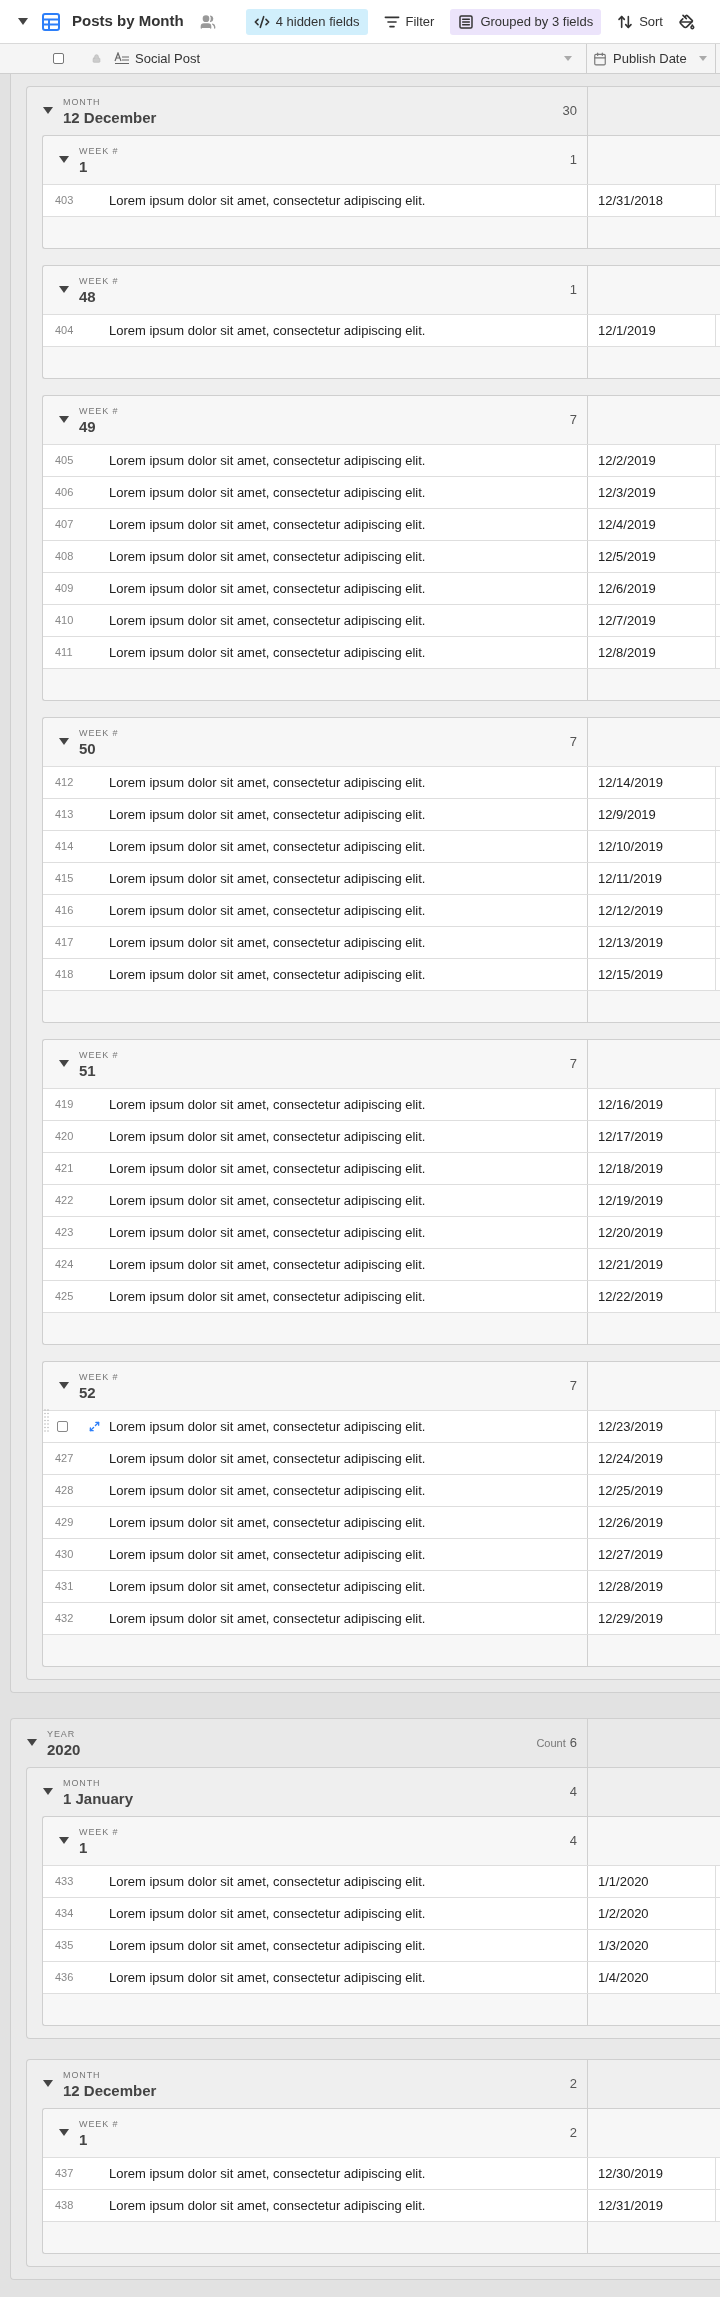  I want to click on group-label: MONTH, so click(82, 102).